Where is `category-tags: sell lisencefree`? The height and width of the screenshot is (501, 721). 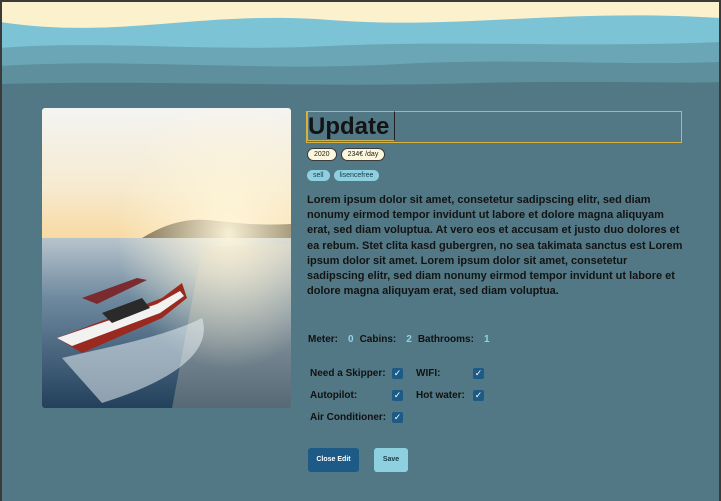 category-tags: sell lisencefree is located at coordinates (343, 175).